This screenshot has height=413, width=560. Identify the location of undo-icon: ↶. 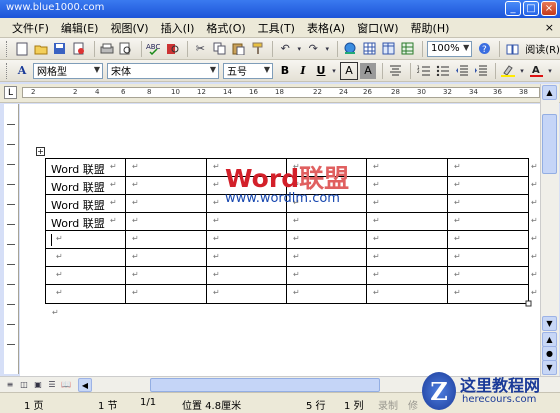
(285, 49).